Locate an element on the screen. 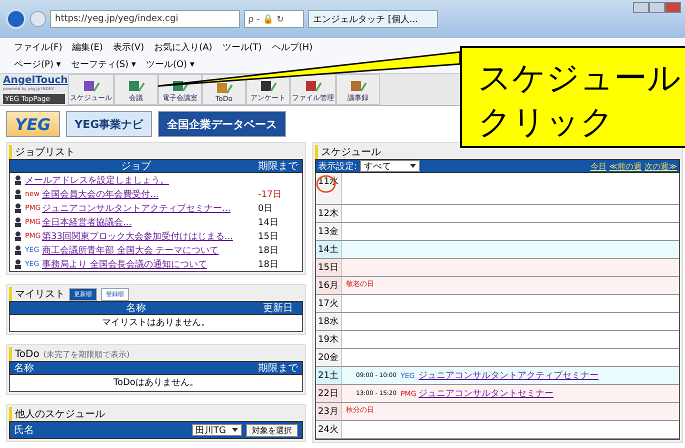 The width and height of the screenshot is (685, 448). job-link: メールアドレスを設定しましょう。 is located at coordinates (140, 180).